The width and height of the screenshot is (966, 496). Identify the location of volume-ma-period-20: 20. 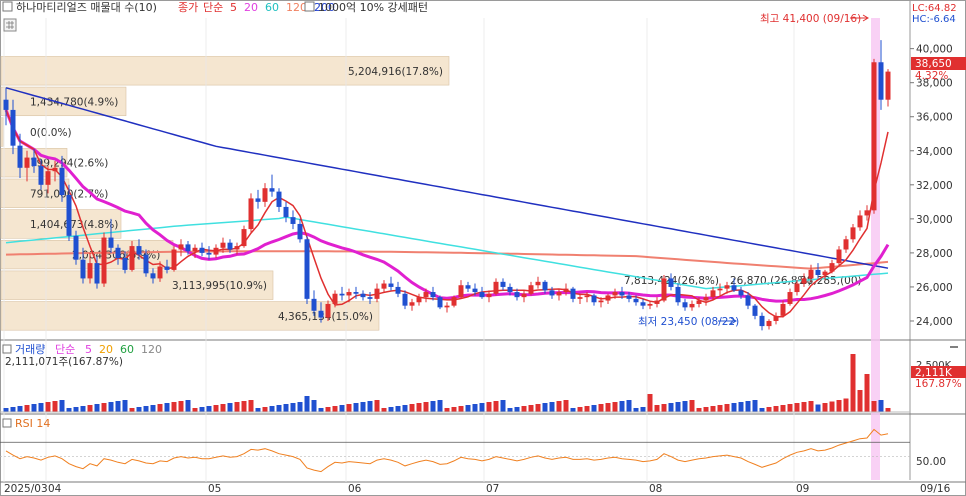
(106, 349).